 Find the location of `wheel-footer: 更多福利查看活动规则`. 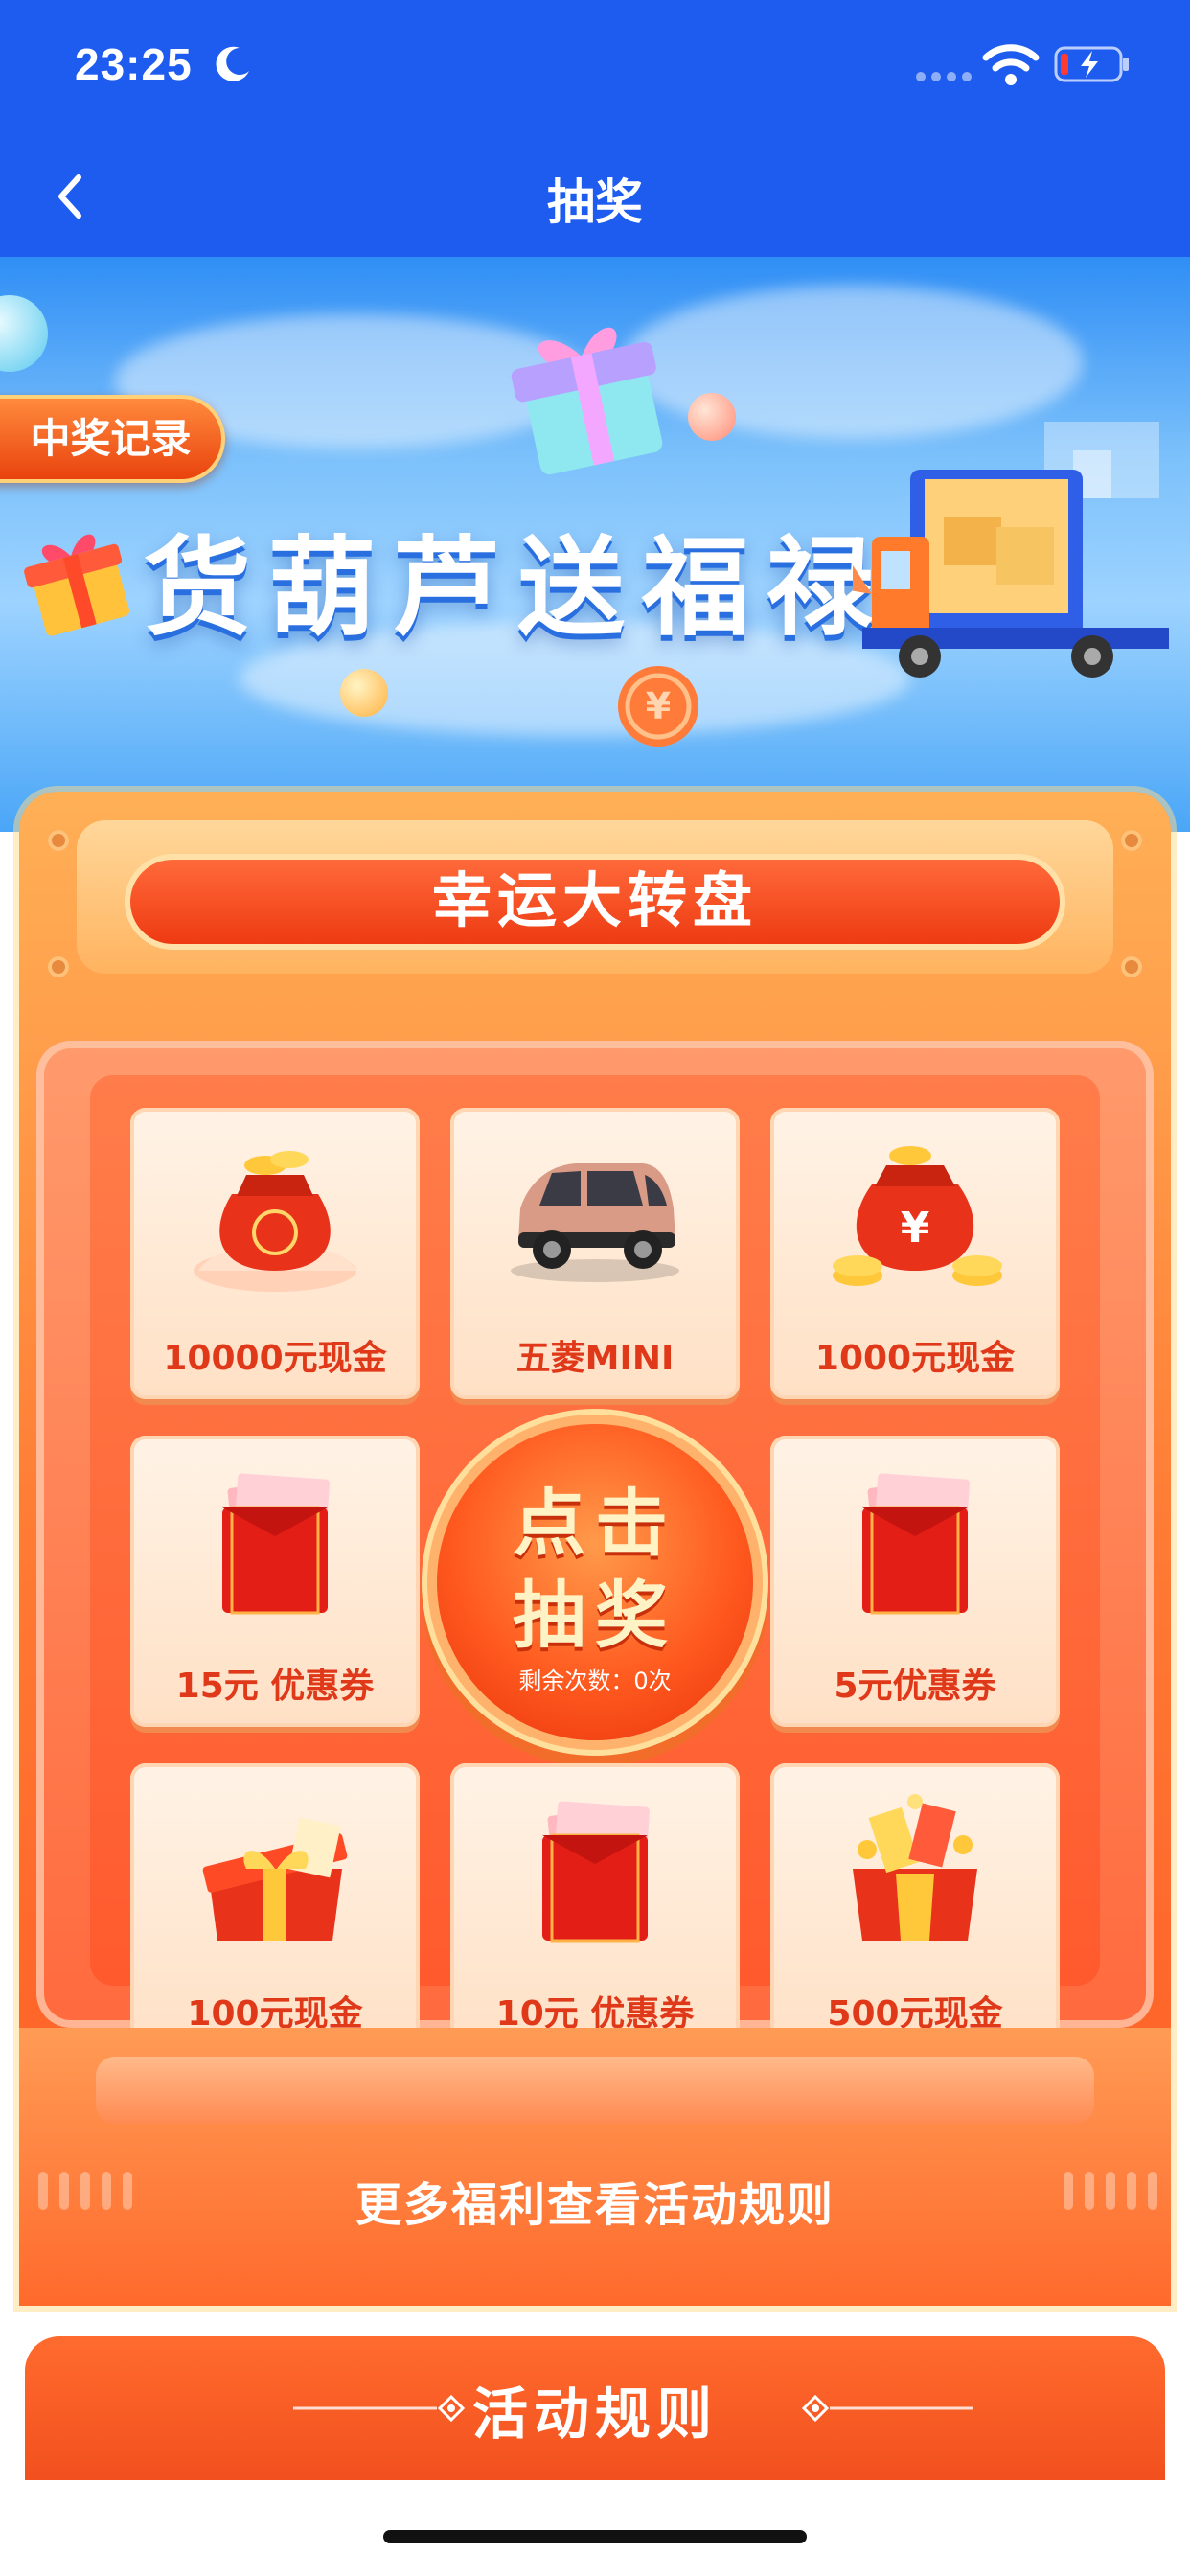

wheel-footer: 更多福利查看活动规则 is located at coordinates (595, 2167).